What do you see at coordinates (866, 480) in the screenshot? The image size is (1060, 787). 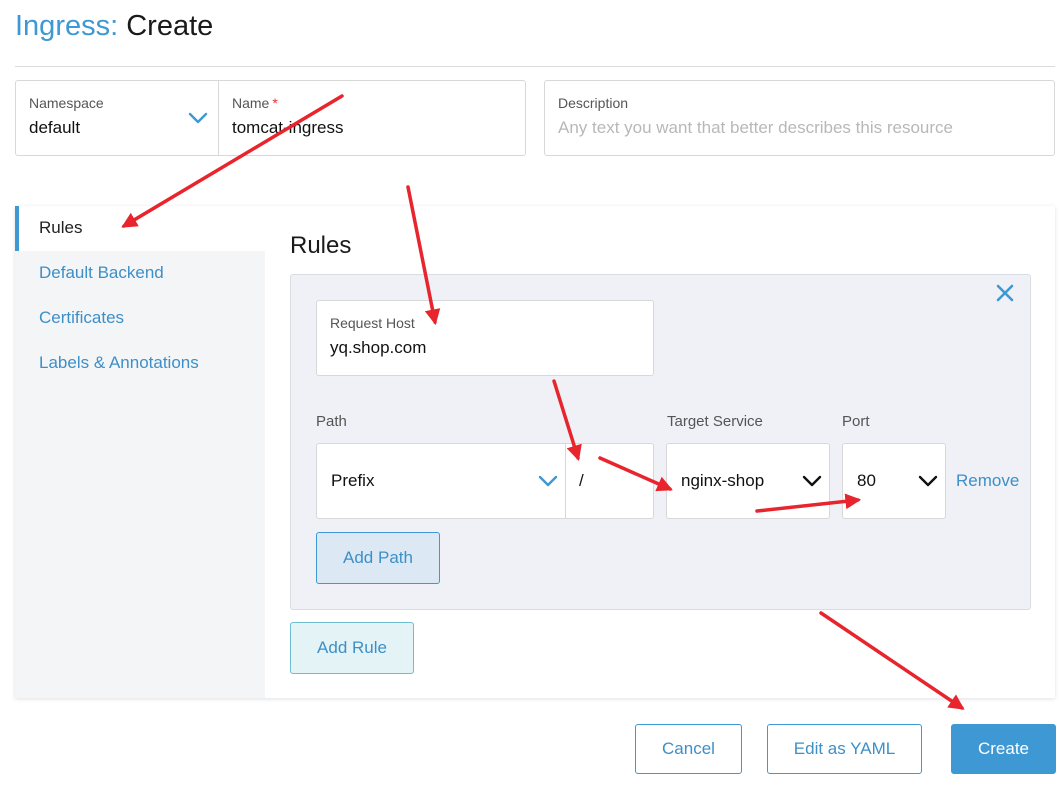 I see `port-value: 80` at bounding box center [866, 480].